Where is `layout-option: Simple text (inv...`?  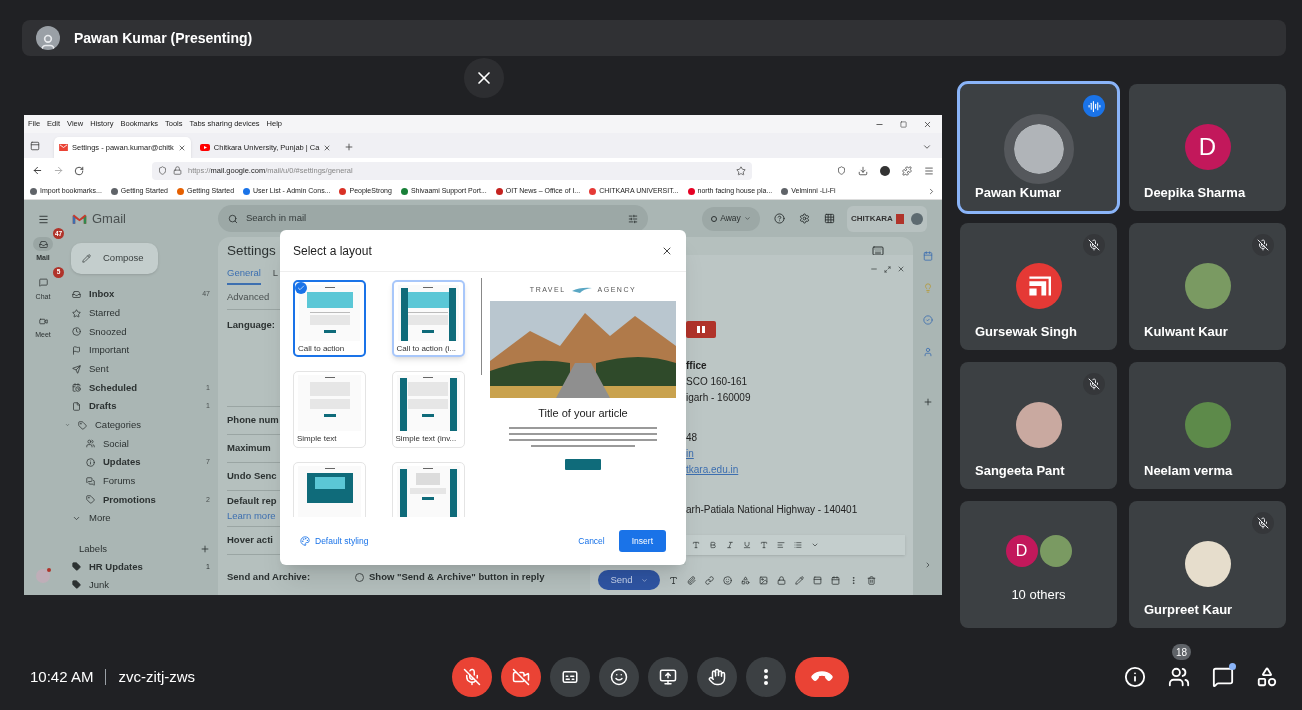 layout-option: Simple text (inv... is located at coordinates (428, 409).